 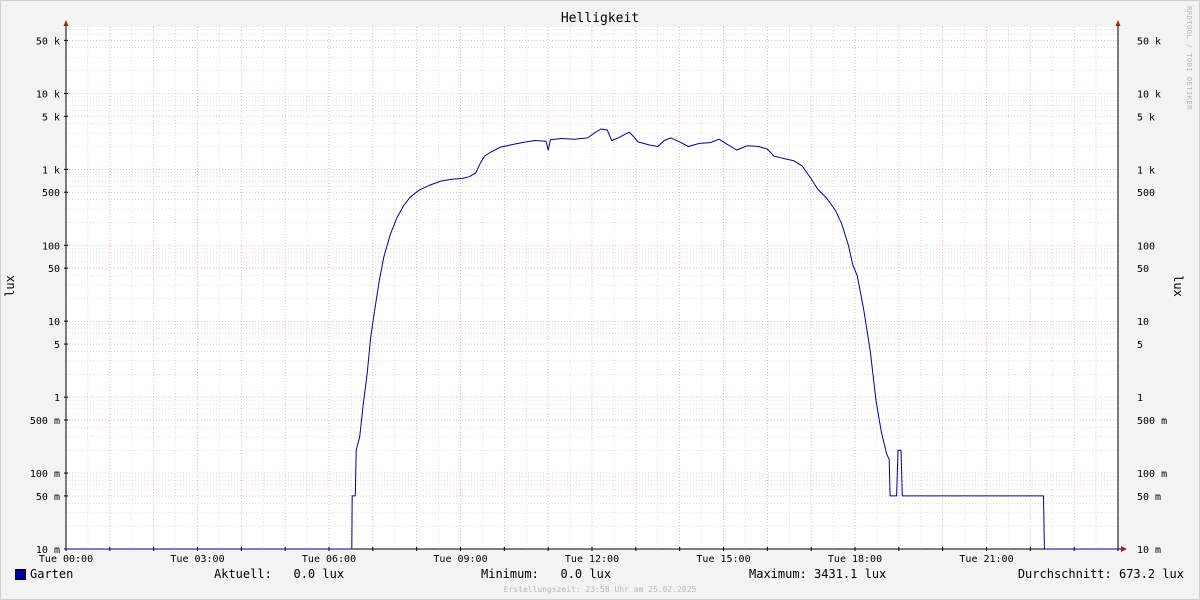 What do you see at coordinates (1146, 193) in the screenshot?
I see `y-tick-label-right: 500` at bounding box center [1146, 193].